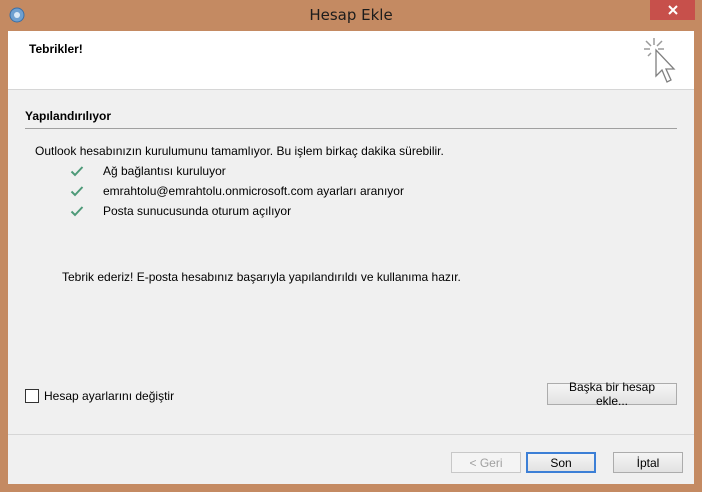 The width and height of the screenshot is (702, 492). I want to click on header-title: Tebrikler!, so click(56, 49).